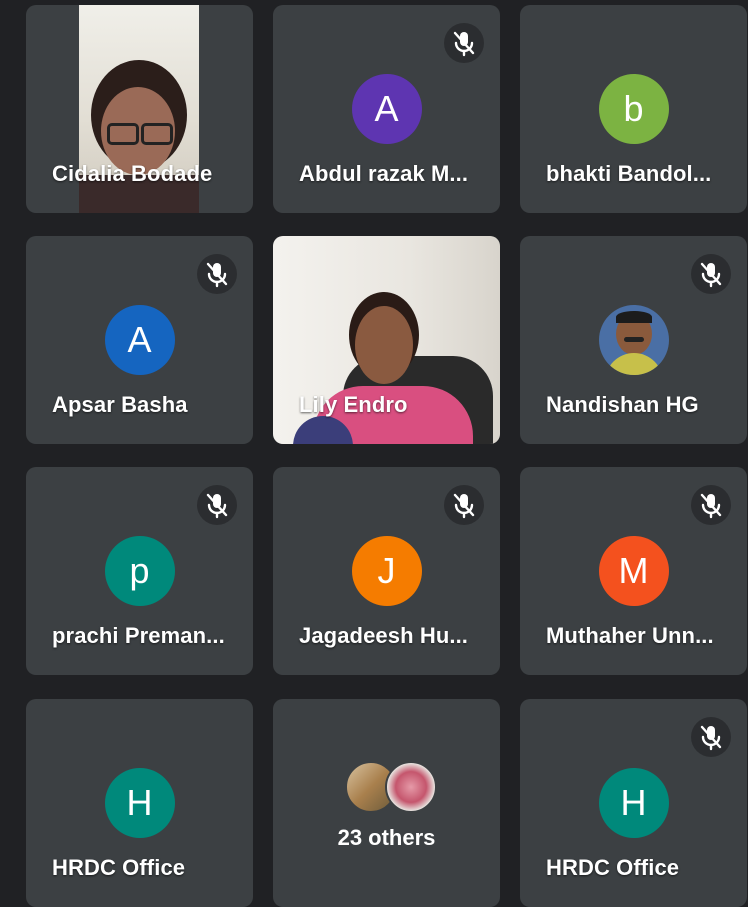 Image resolution: width=748 pixels, height=907 pixels. What do you see at coordinates (411, 787) in the screenshot?
I see `avatar-thumbnail` at bounding box center [411, 787].